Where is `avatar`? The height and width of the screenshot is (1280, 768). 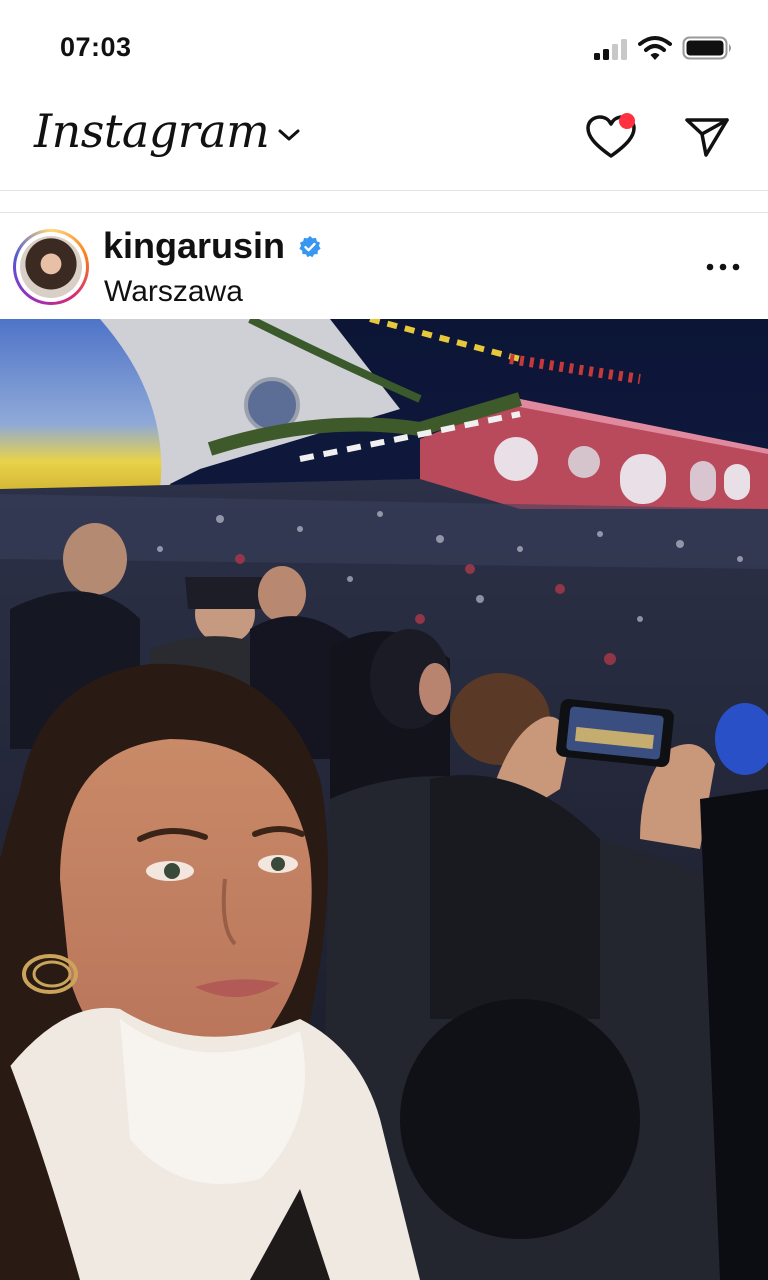 avatar is located at coordinates (51, 267).